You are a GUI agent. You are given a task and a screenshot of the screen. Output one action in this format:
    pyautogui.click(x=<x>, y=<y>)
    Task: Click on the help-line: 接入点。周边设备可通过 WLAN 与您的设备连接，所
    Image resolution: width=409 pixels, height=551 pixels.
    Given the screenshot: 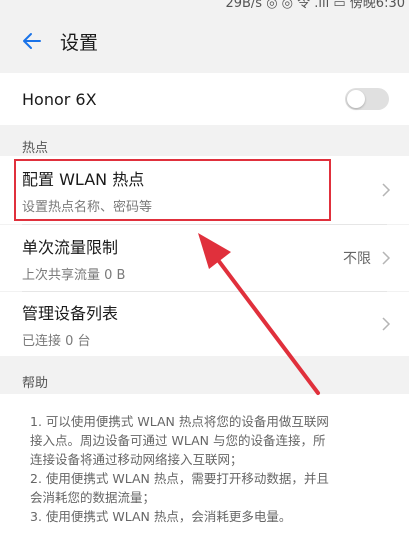 What is the action you would take?
    pyautogui.click(x=178, y=440)
    